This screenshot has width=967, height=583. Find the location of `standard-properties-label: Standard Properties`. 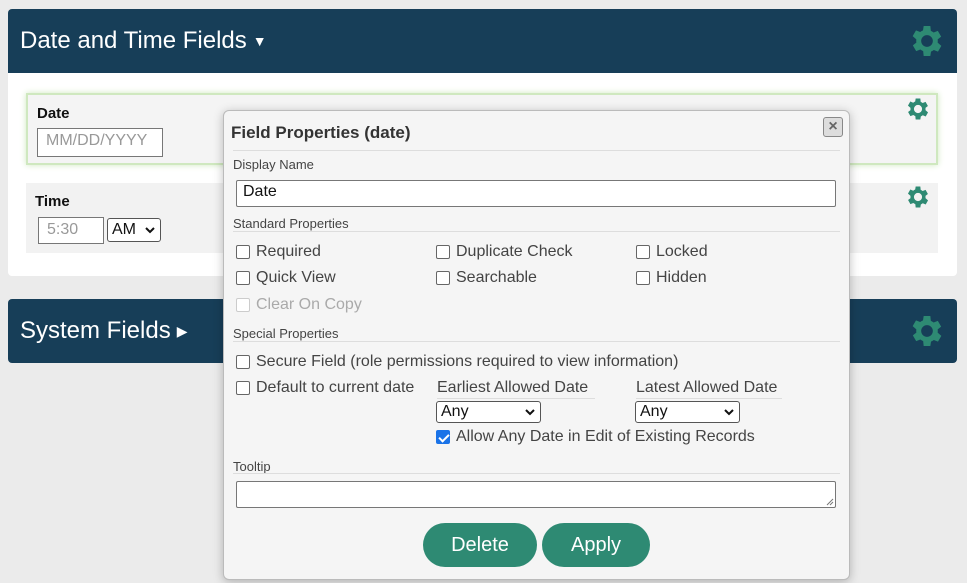

standard-properties-label: Standard Properties is located at coordinates (291, 223).